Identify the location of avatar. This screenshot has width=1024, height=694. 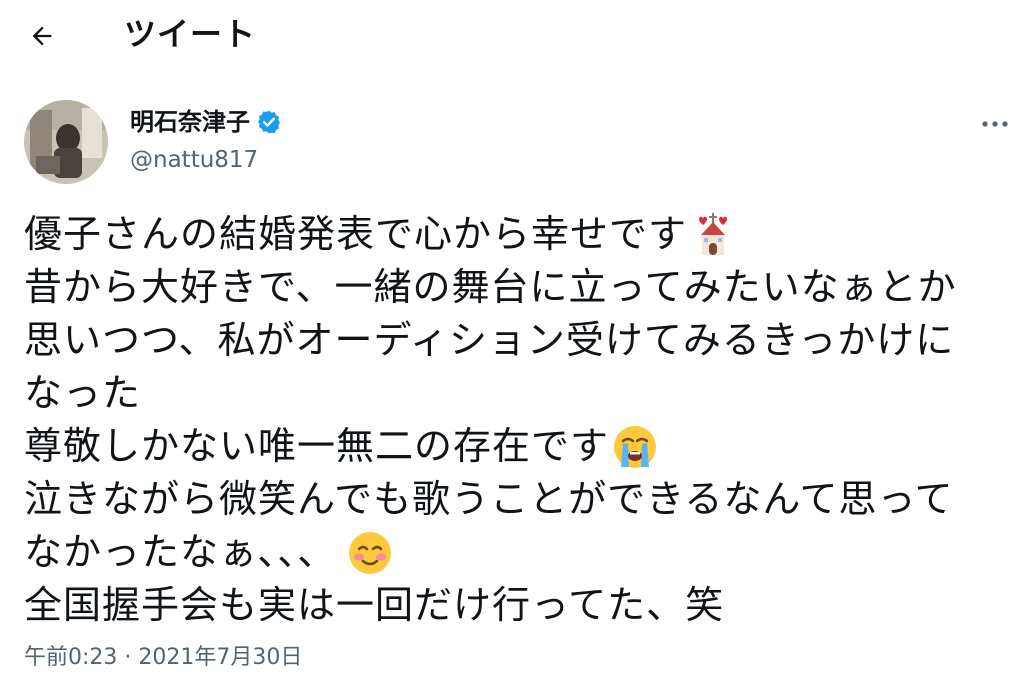
(66, 142).